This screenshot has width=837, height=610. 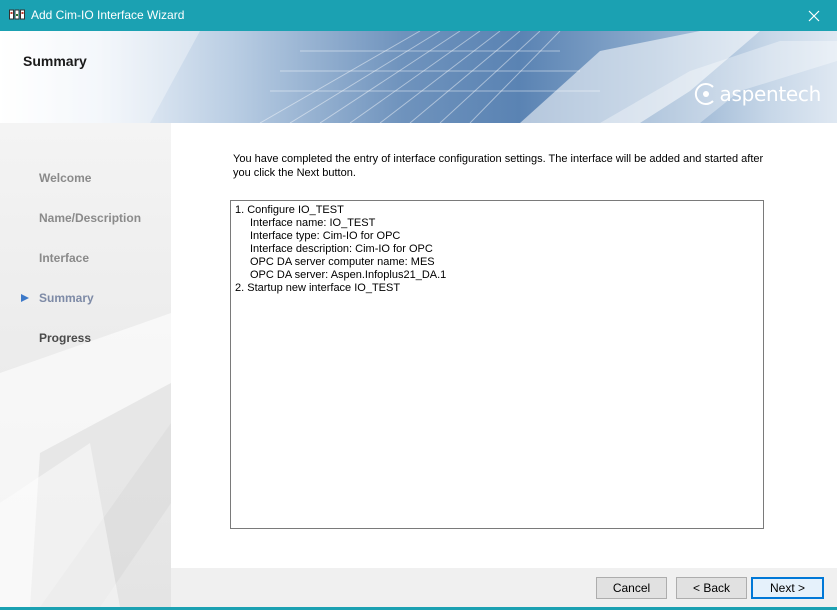 I want to click on summary-line: Interface description: Cim-IO for OPC, so click(x=341, y=249).